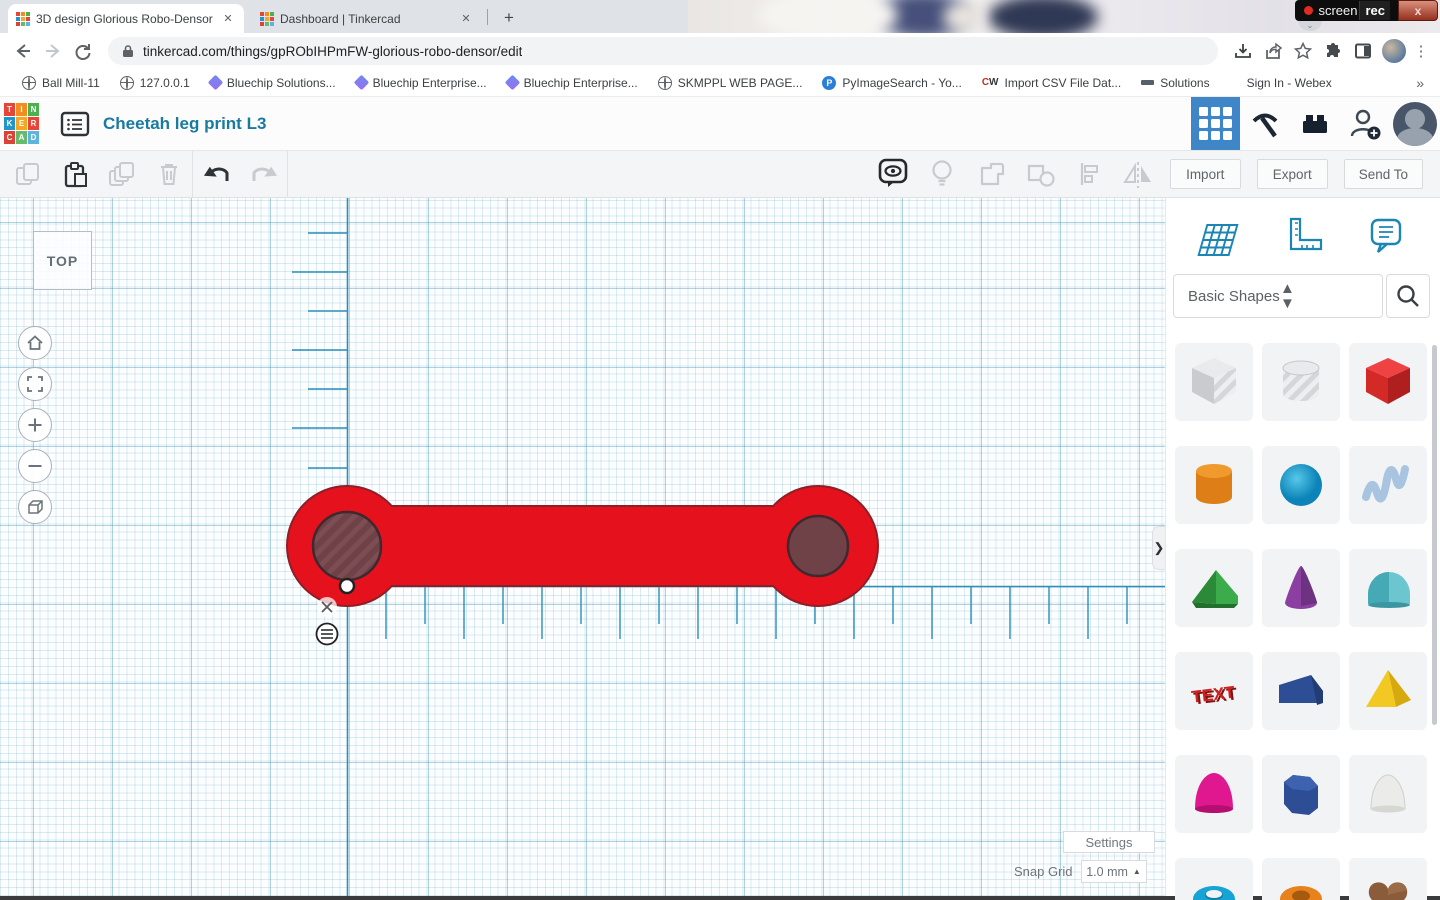 This screenshot has width=1440, height=900. Describe the element at coordinates (347, 586) in the screenshot. I see `ruler-origin-handle` at that location.